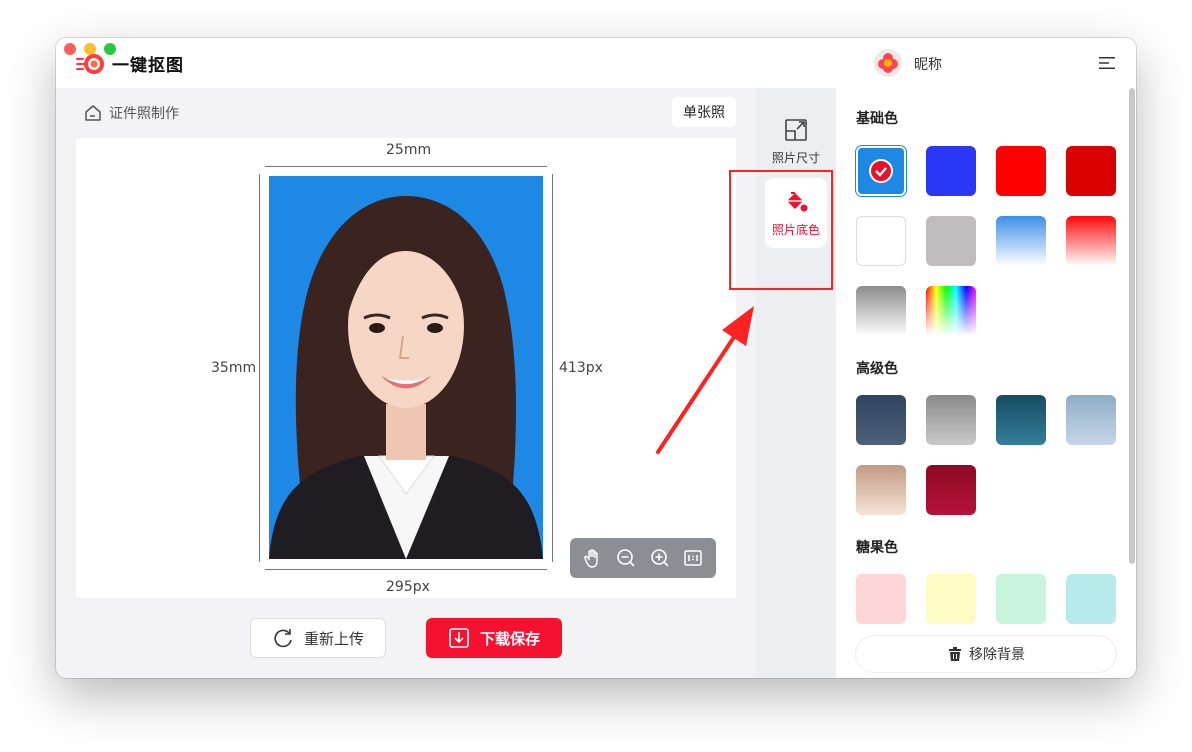 This screenshot has width=1192, height=752. What do you see at coordinates (596, 63) in the screenshot?
I see `titlebar: 一键抠图 昵称` at bounding box center [596, 63].